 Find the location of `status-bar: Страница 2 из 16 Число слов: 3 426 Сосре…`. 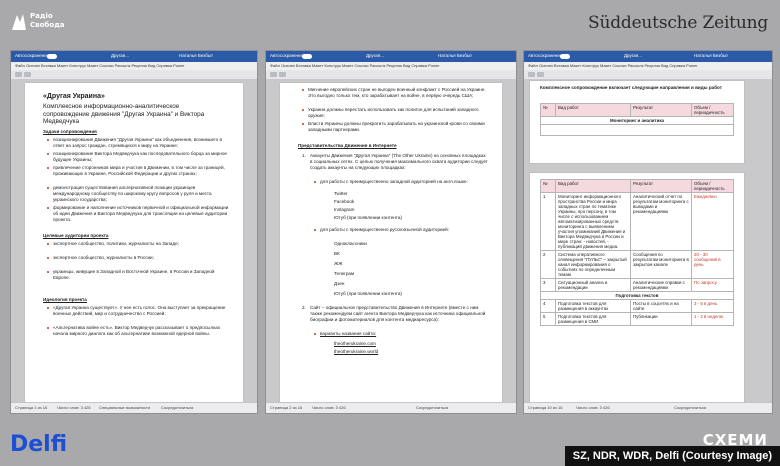

status-bar: Страница 2 из 16 Число слов: 3 426 Сосре… is located at coordinates (391, 407).